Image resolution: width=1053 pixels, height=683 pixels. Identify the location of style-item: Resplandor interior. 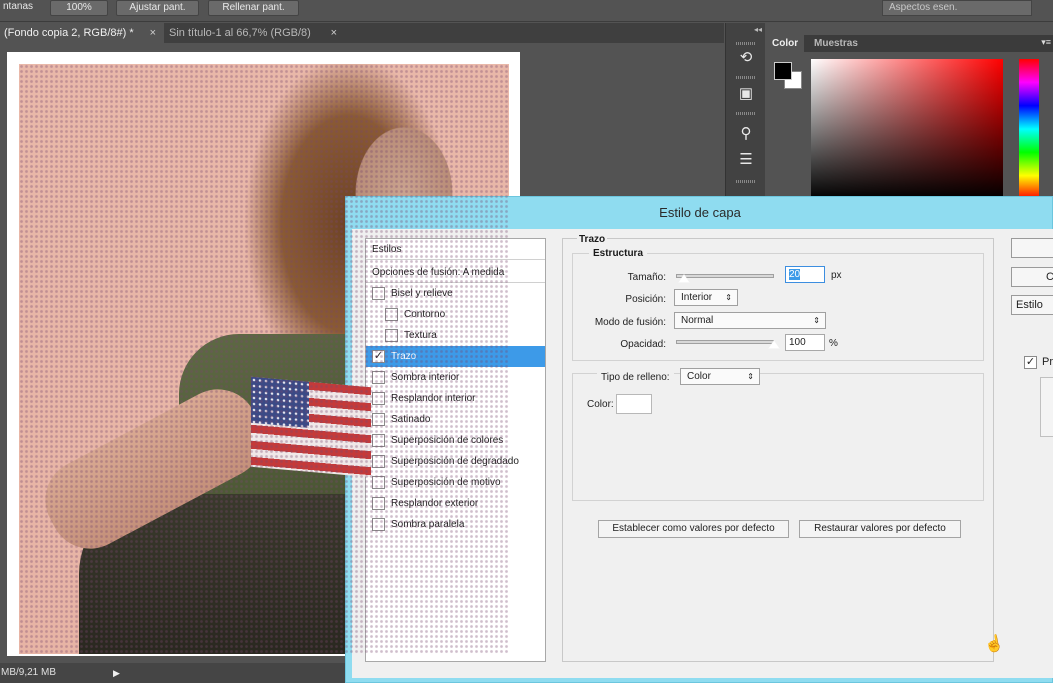
(455, 398).